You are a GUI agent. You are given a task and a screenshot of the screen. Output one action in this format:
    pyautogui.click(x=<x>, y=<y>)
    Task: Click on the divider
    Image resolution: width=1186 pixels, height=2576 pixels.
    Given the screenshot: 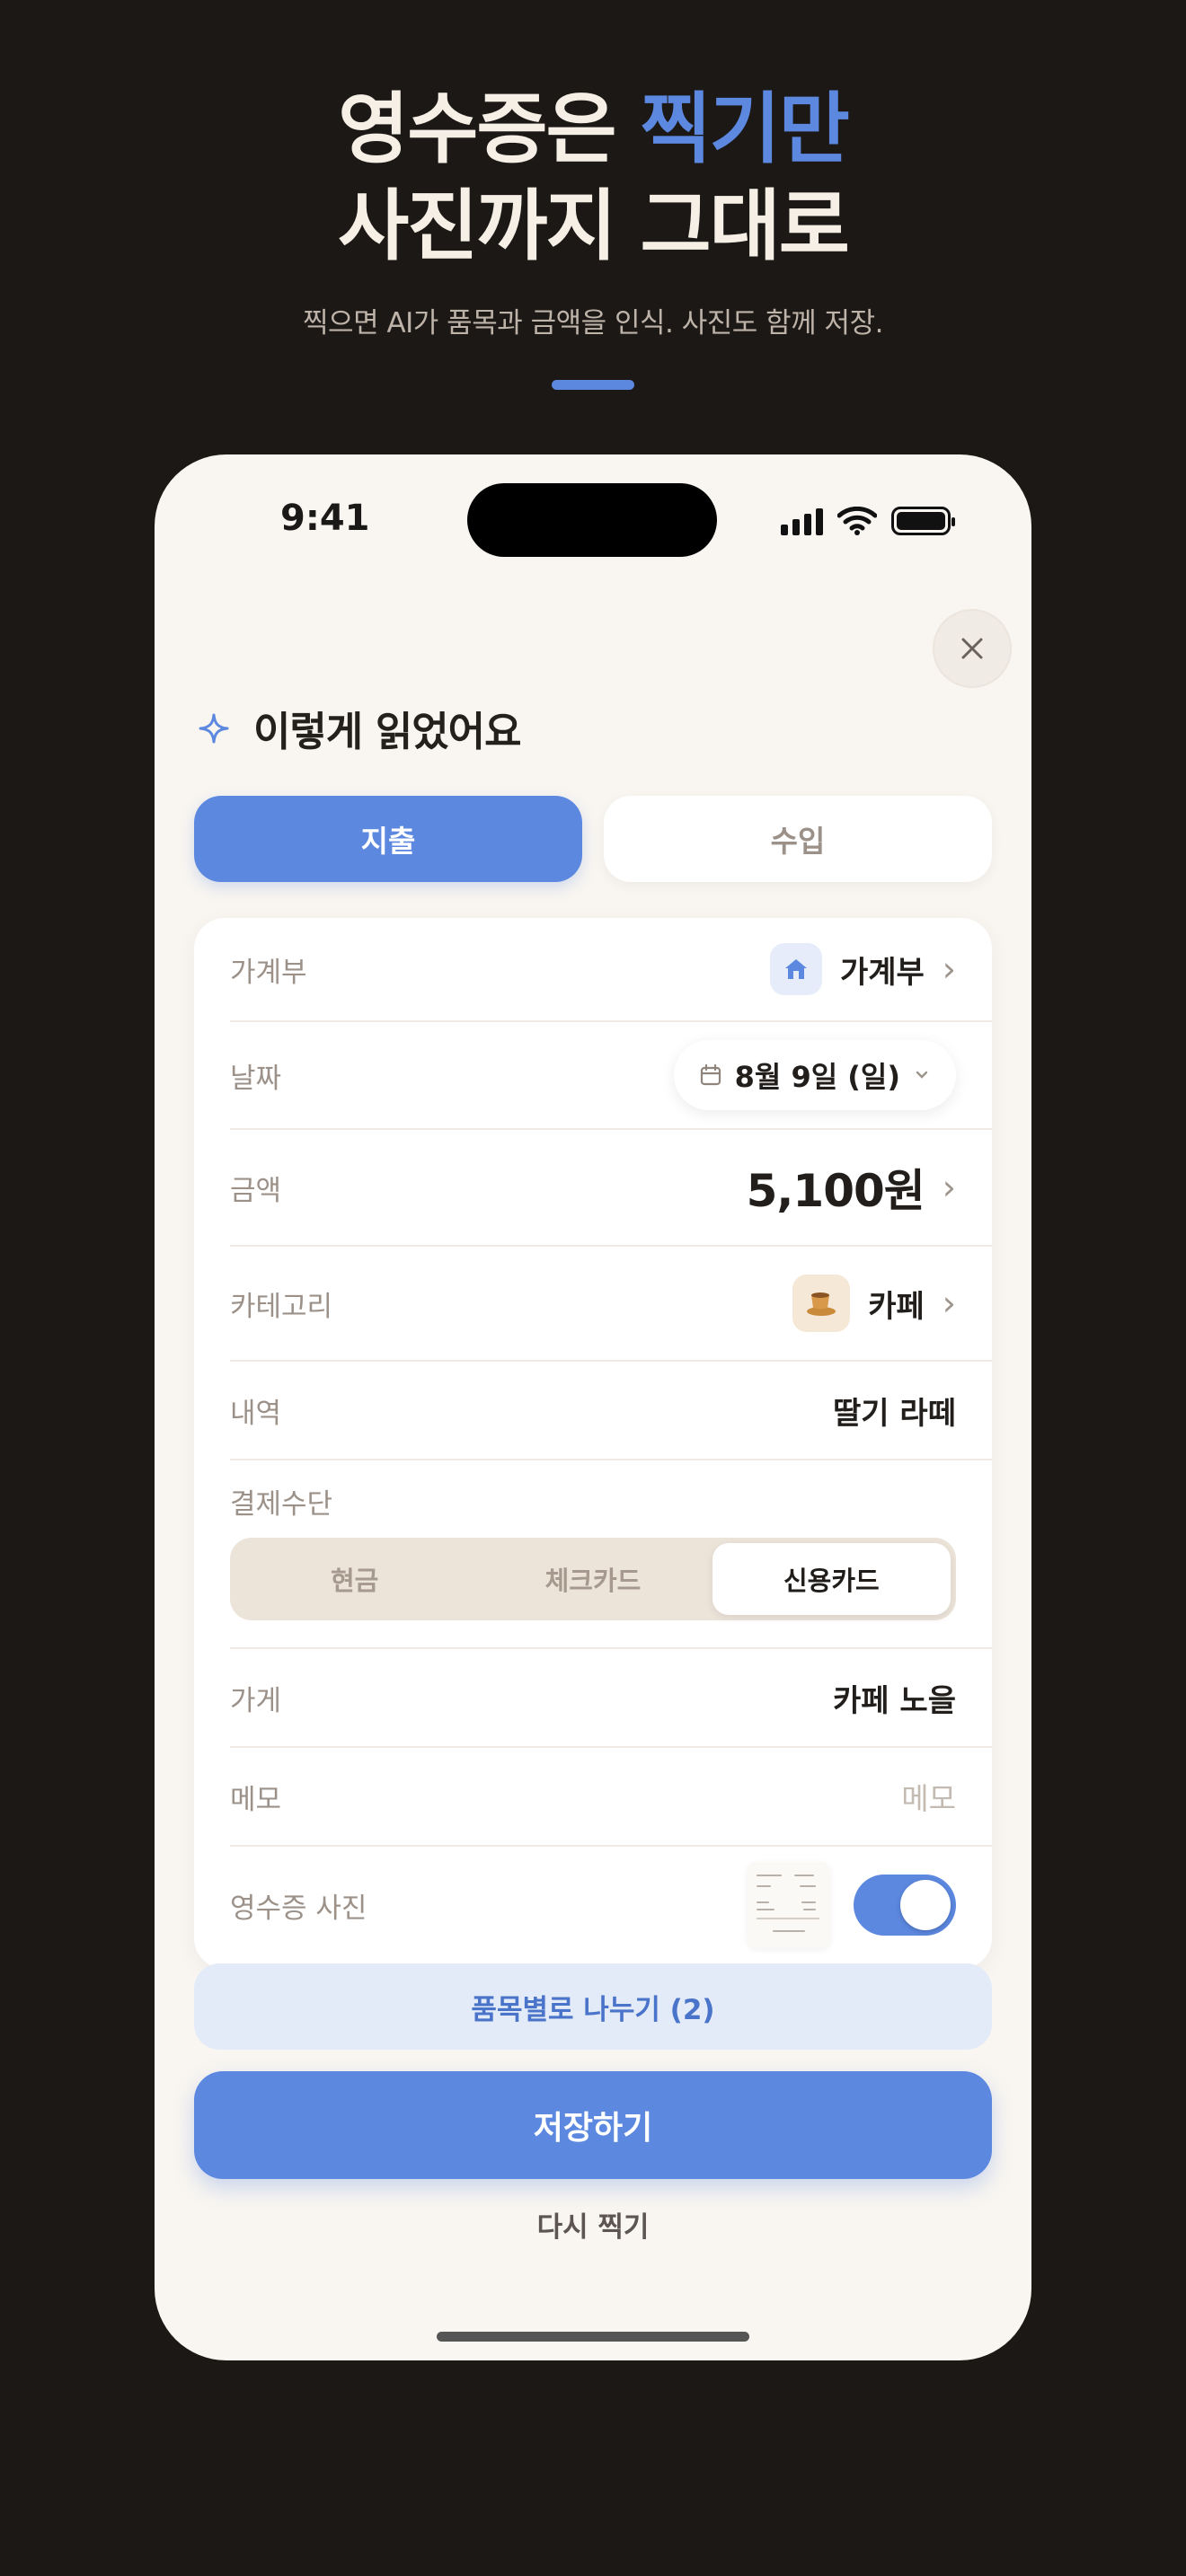 What is the action you would take?
    pyautogui.click(x=611, y=1459)
    